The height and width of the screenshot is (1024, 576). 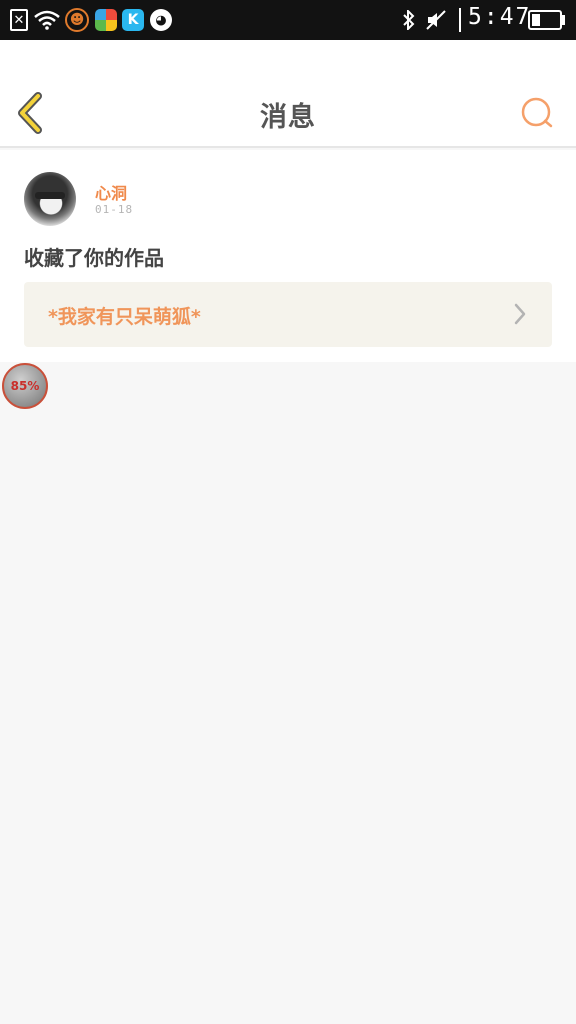 I want to click on wifi-icon, so click(x=47, y=20).